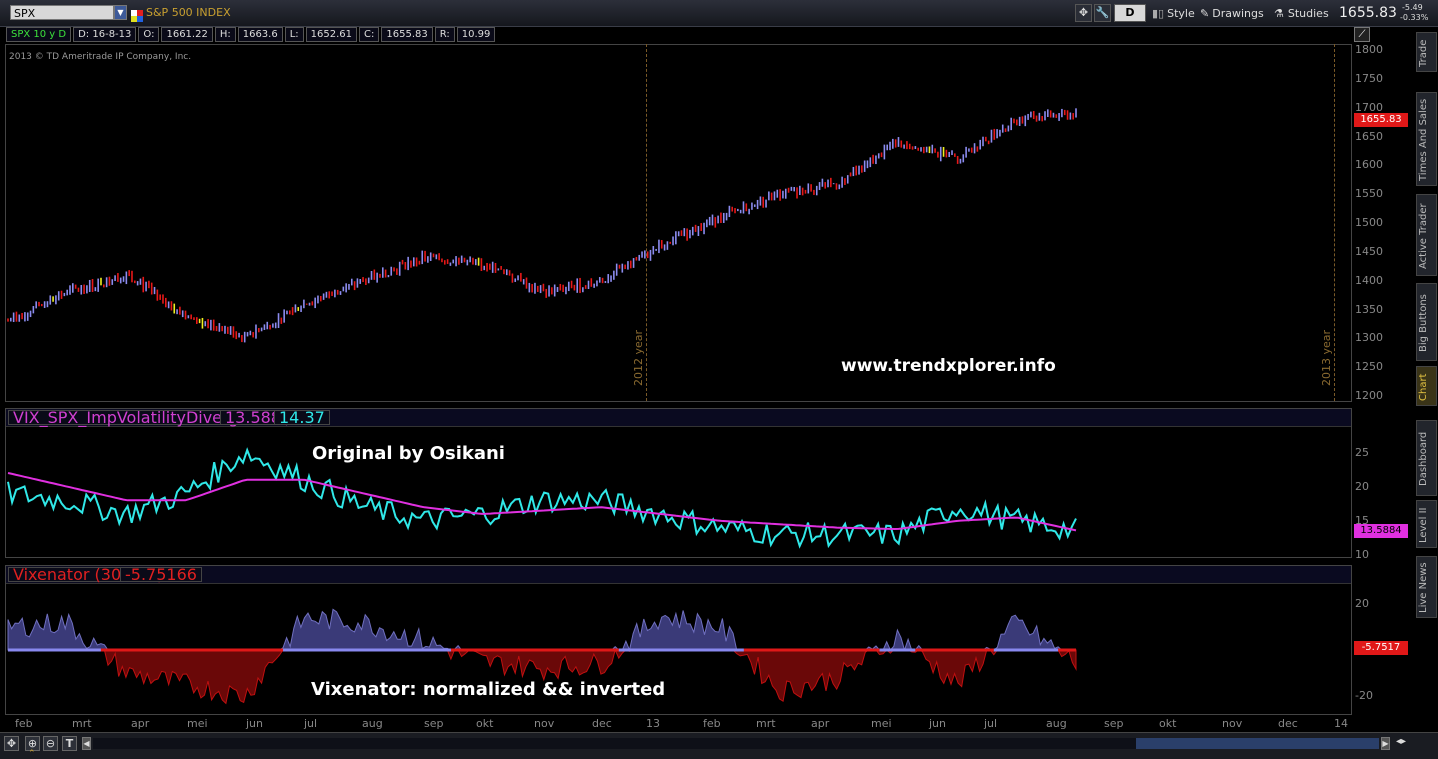 The image size is (1438, 759). Describe the element at coordinates (1381, 120) in the screenshot. I see `price-tag: 1655.83` at that location.